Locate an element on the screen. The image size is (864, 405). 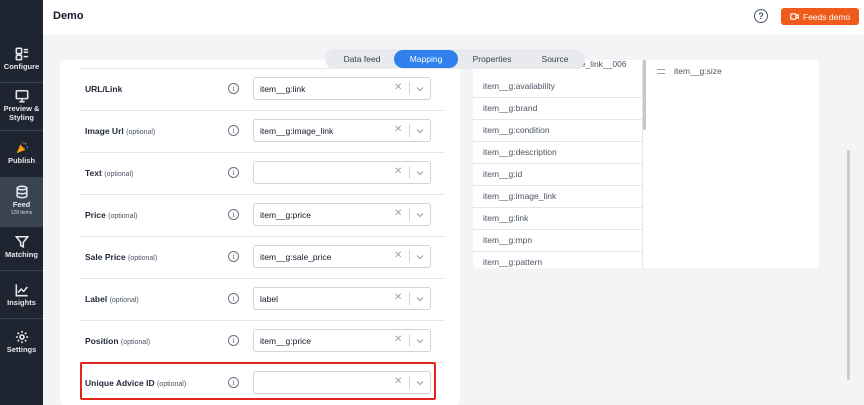
gear-icon is located at coordinates (21, 337).